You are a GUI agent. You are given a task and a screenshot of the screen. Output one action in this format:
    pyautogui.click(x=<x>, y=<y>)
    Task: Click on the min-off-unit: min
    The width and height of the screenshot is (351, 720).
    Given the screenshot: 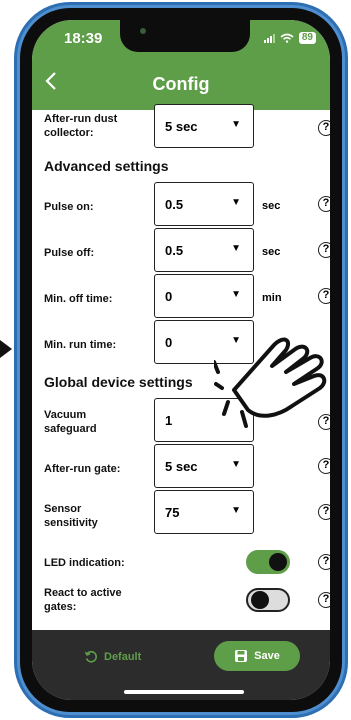 What is the action you would take?
    pyautogui.click(x=272, y=298)
    